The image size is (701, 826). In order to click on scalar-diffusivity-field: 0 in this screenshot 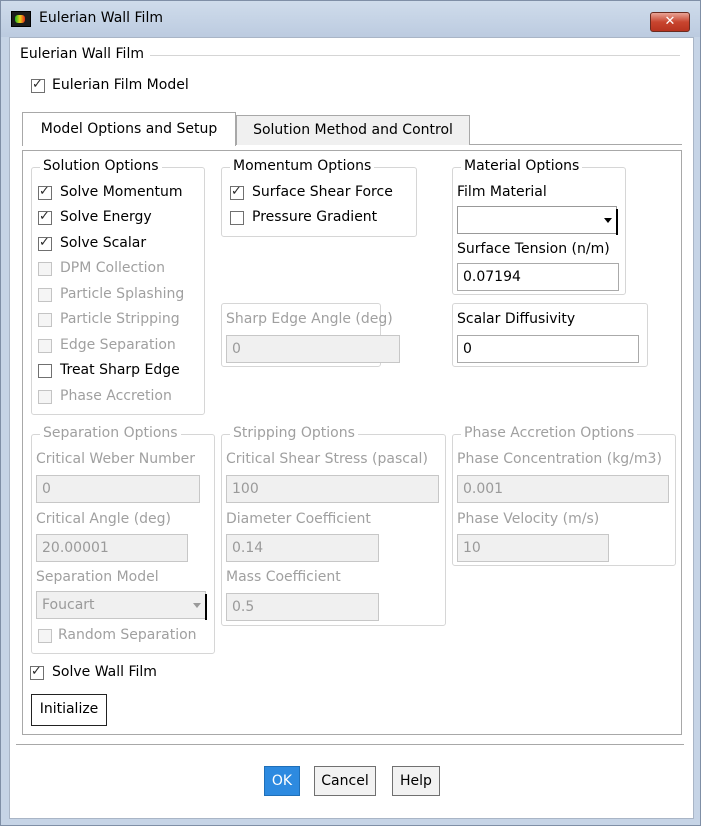, I will do `click(548, 349)`.